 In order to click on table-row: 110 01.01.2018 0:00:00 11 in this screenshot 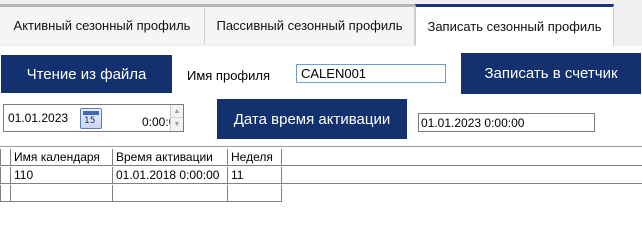, I will do `click(321, 175)`.